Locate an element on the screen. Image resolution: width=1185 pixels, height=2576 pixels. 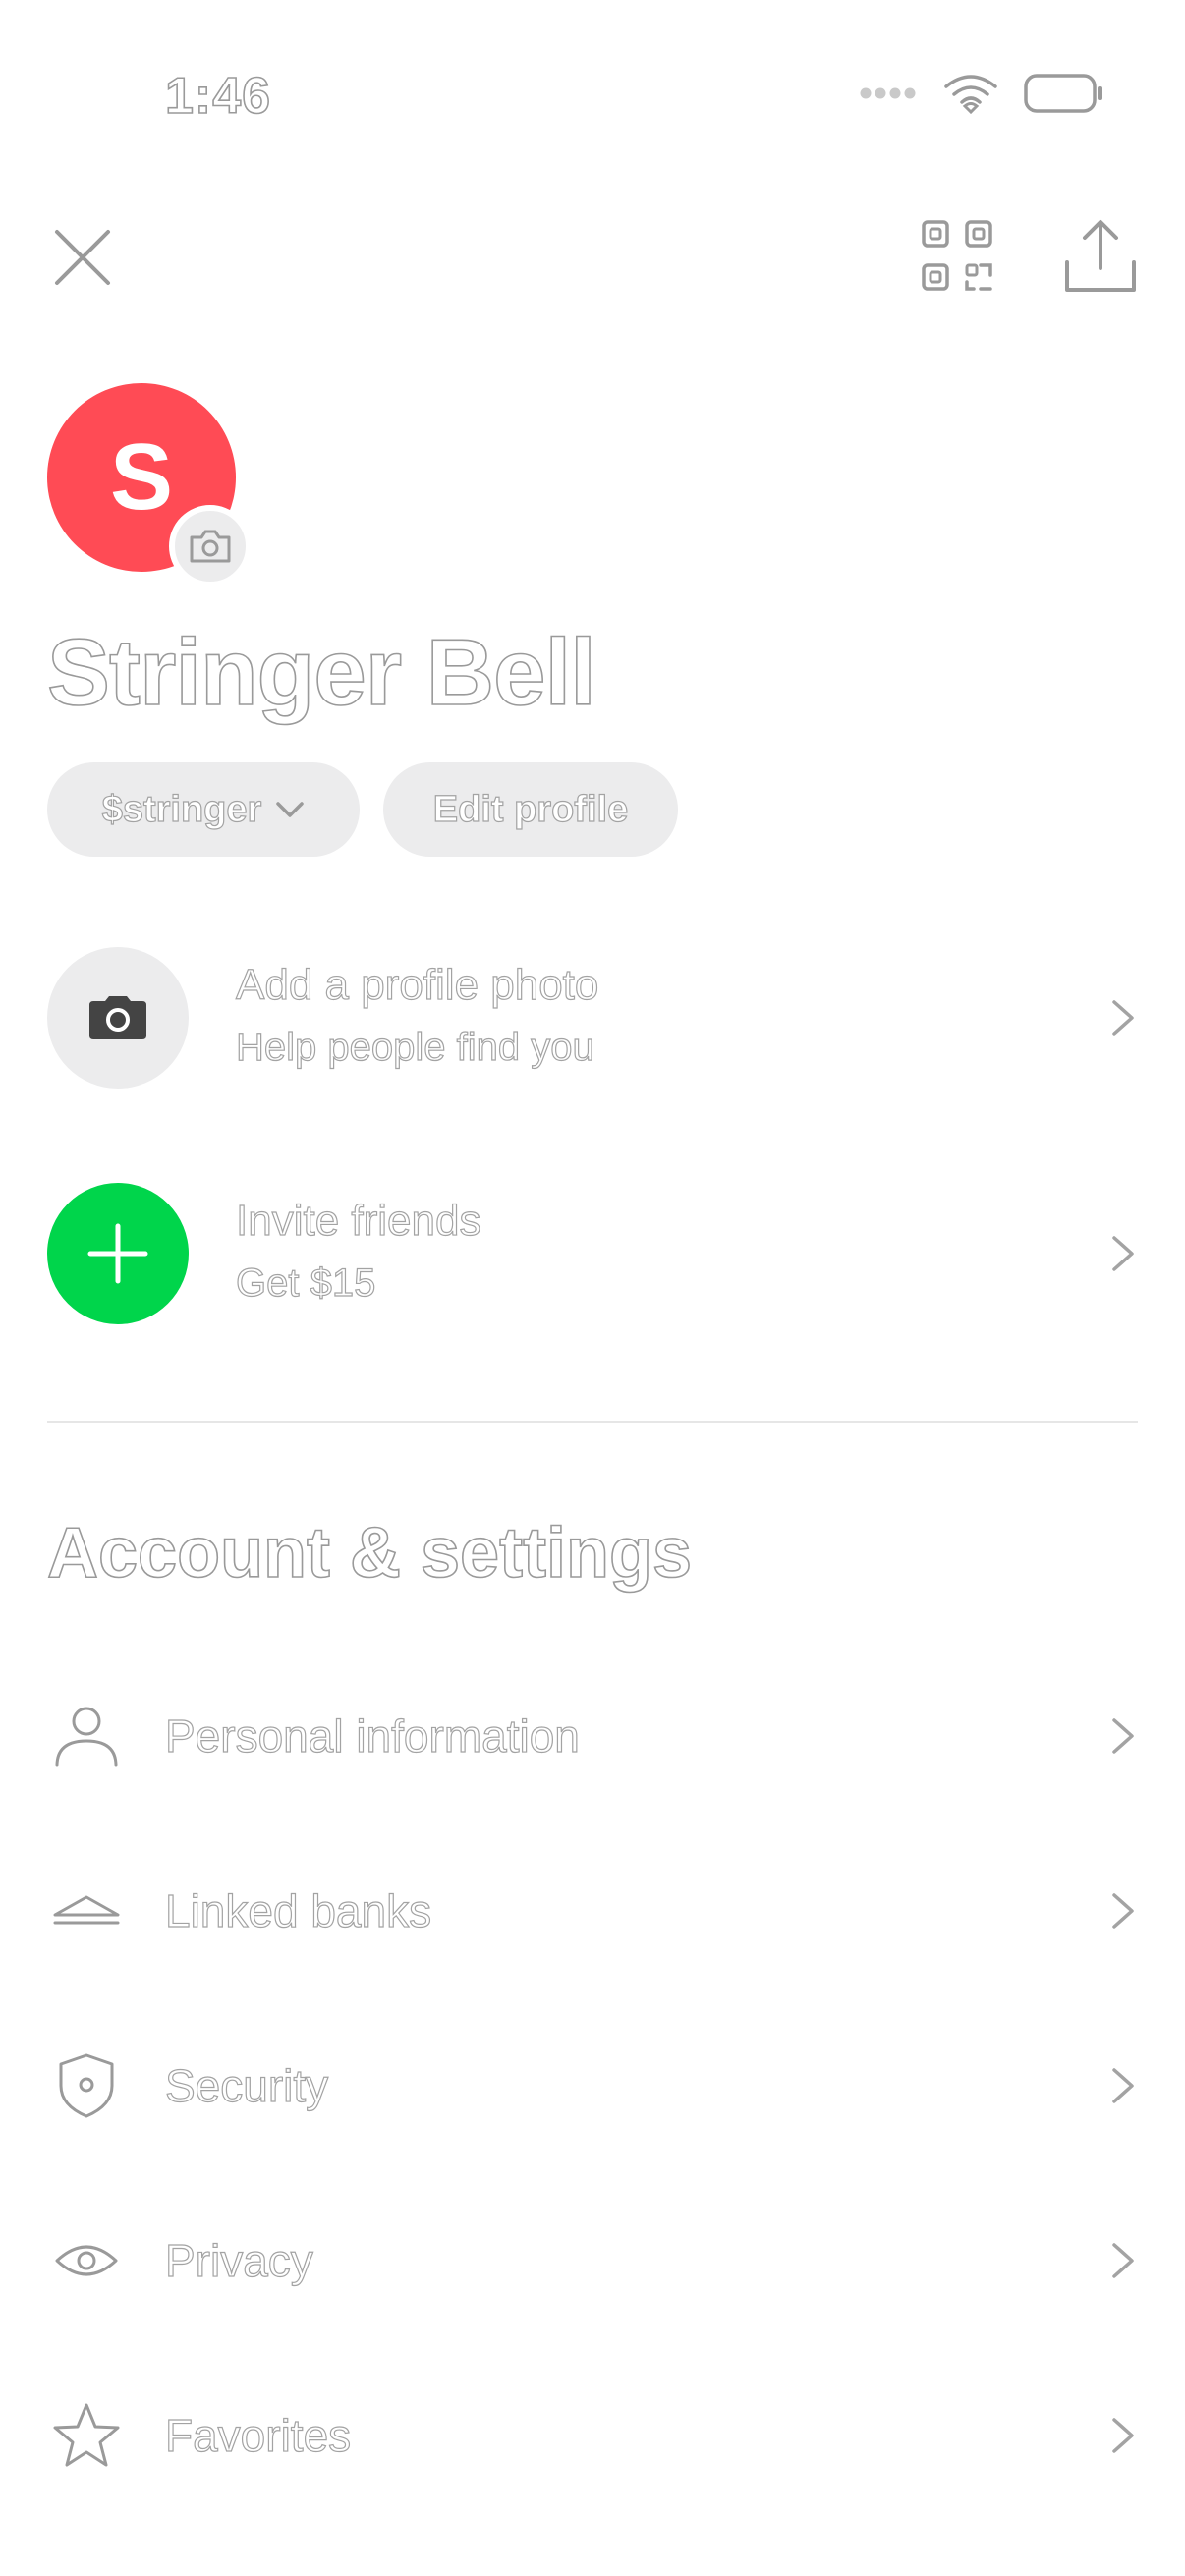
settings-item-label: Security is located at coordinates (247, 2085).